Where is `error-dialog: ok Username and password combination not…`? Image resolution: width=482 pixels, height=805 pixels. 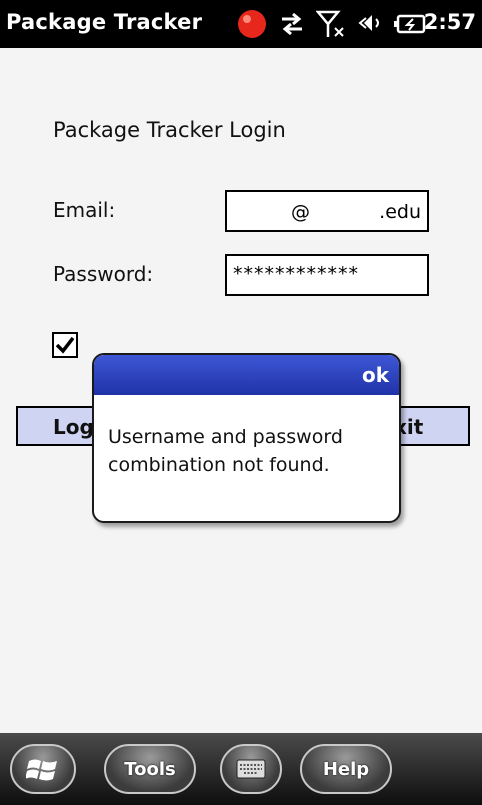
error-dialog: ok Username and password combination not… is located at coordinates (246, 438).